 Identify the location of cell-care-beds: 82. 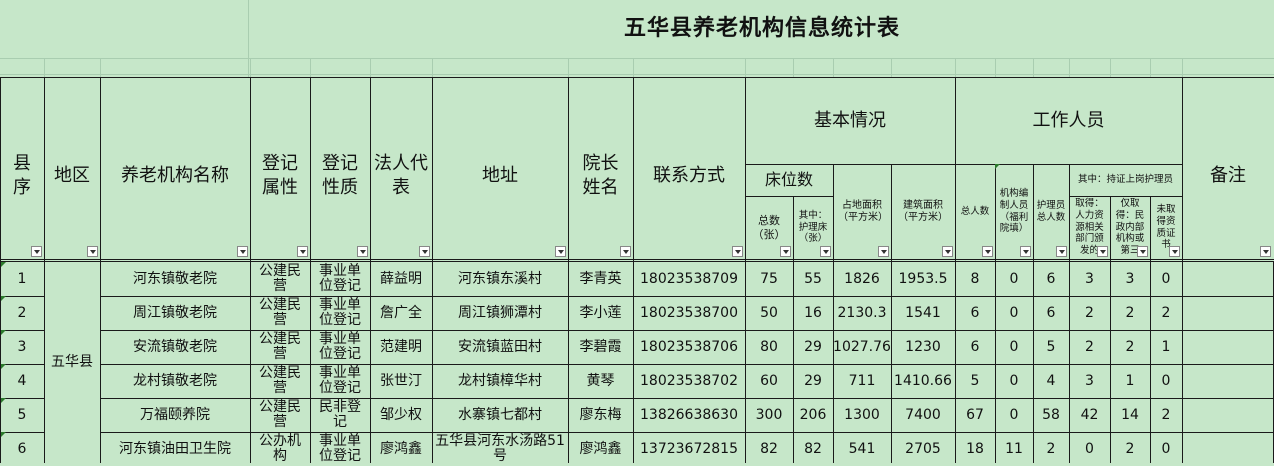
(813, 449).